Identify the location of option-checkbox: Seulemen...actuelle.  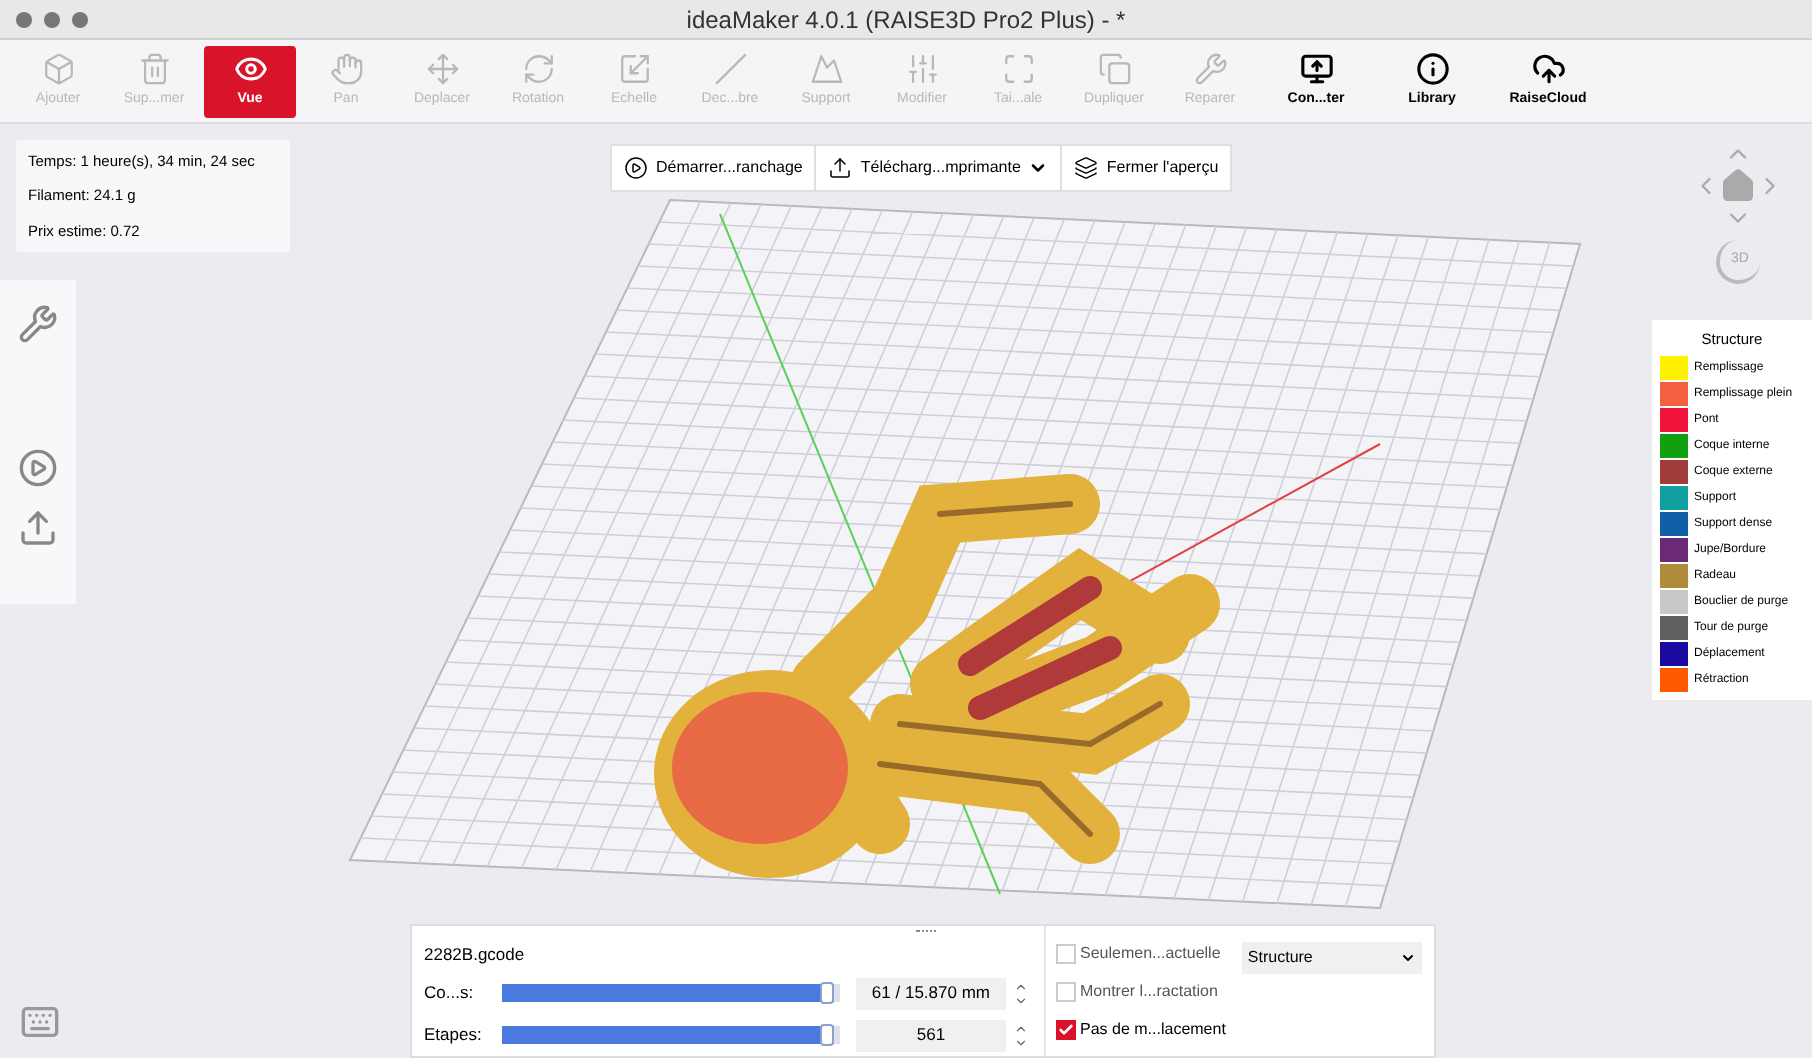
(1141, 954).